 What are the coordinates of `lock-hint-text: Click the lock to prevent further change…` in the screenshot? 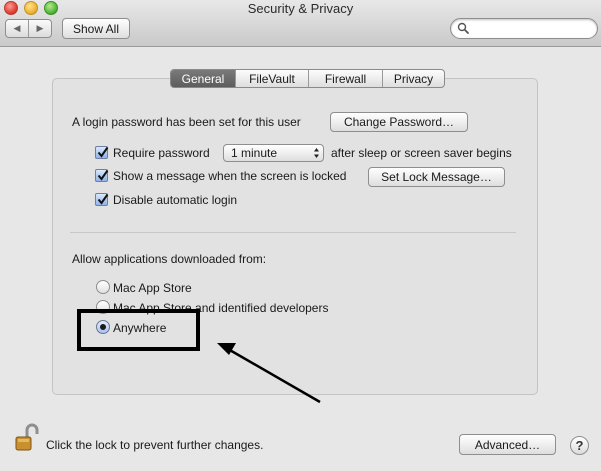 It's located at (155, 445).